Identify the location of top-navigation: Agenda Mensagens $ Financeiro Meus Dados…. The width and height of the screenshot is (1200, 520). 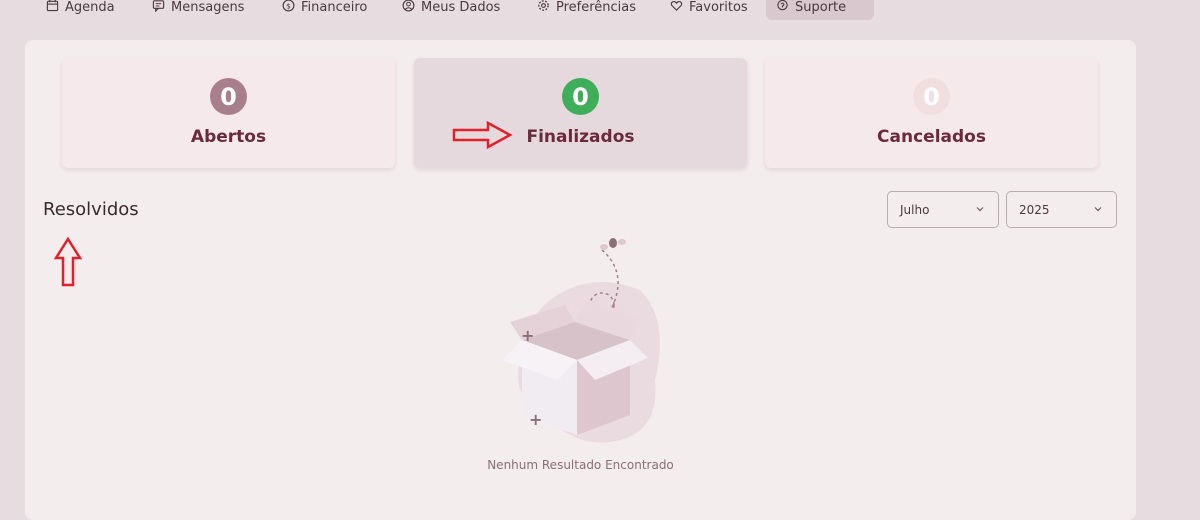
(600, 10).